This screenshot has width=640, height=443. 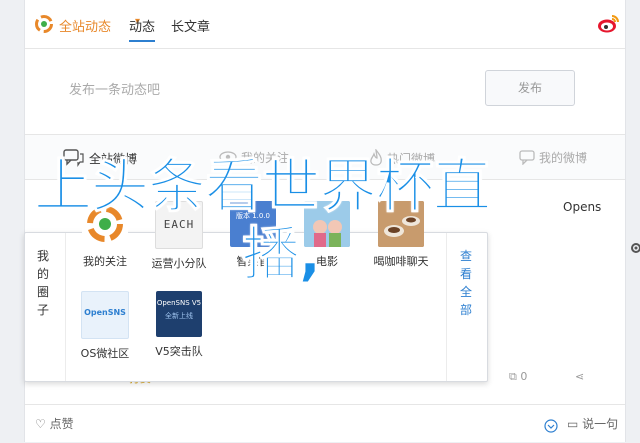 What do you see at coordinates (190, 25) in the screenshot?
I see `tab-long-article: 长文章` at bounding box center [190, 25].